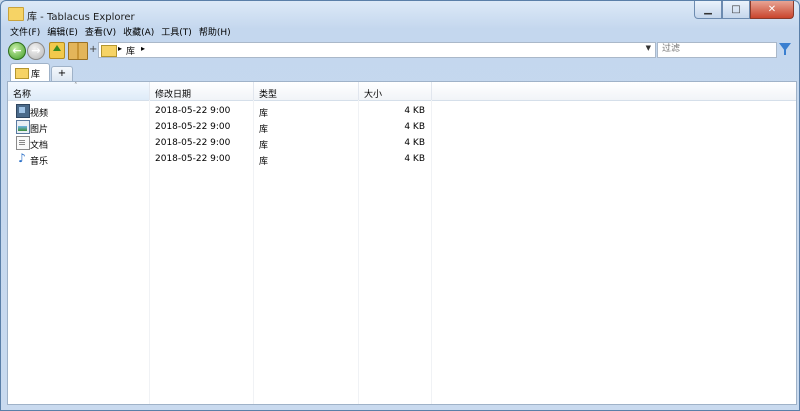  Describe the element at coordinates (202, 91) in the screenshot. I see `column-date: 修改日期` at that location.